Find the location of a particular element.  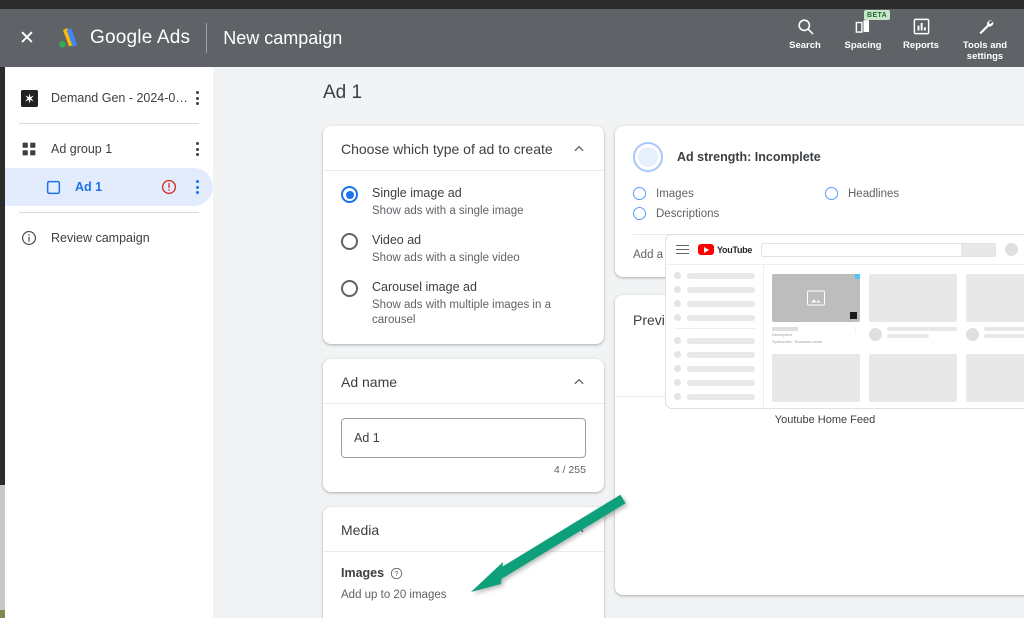

radio-carousel is located at coordinates (349, 288).